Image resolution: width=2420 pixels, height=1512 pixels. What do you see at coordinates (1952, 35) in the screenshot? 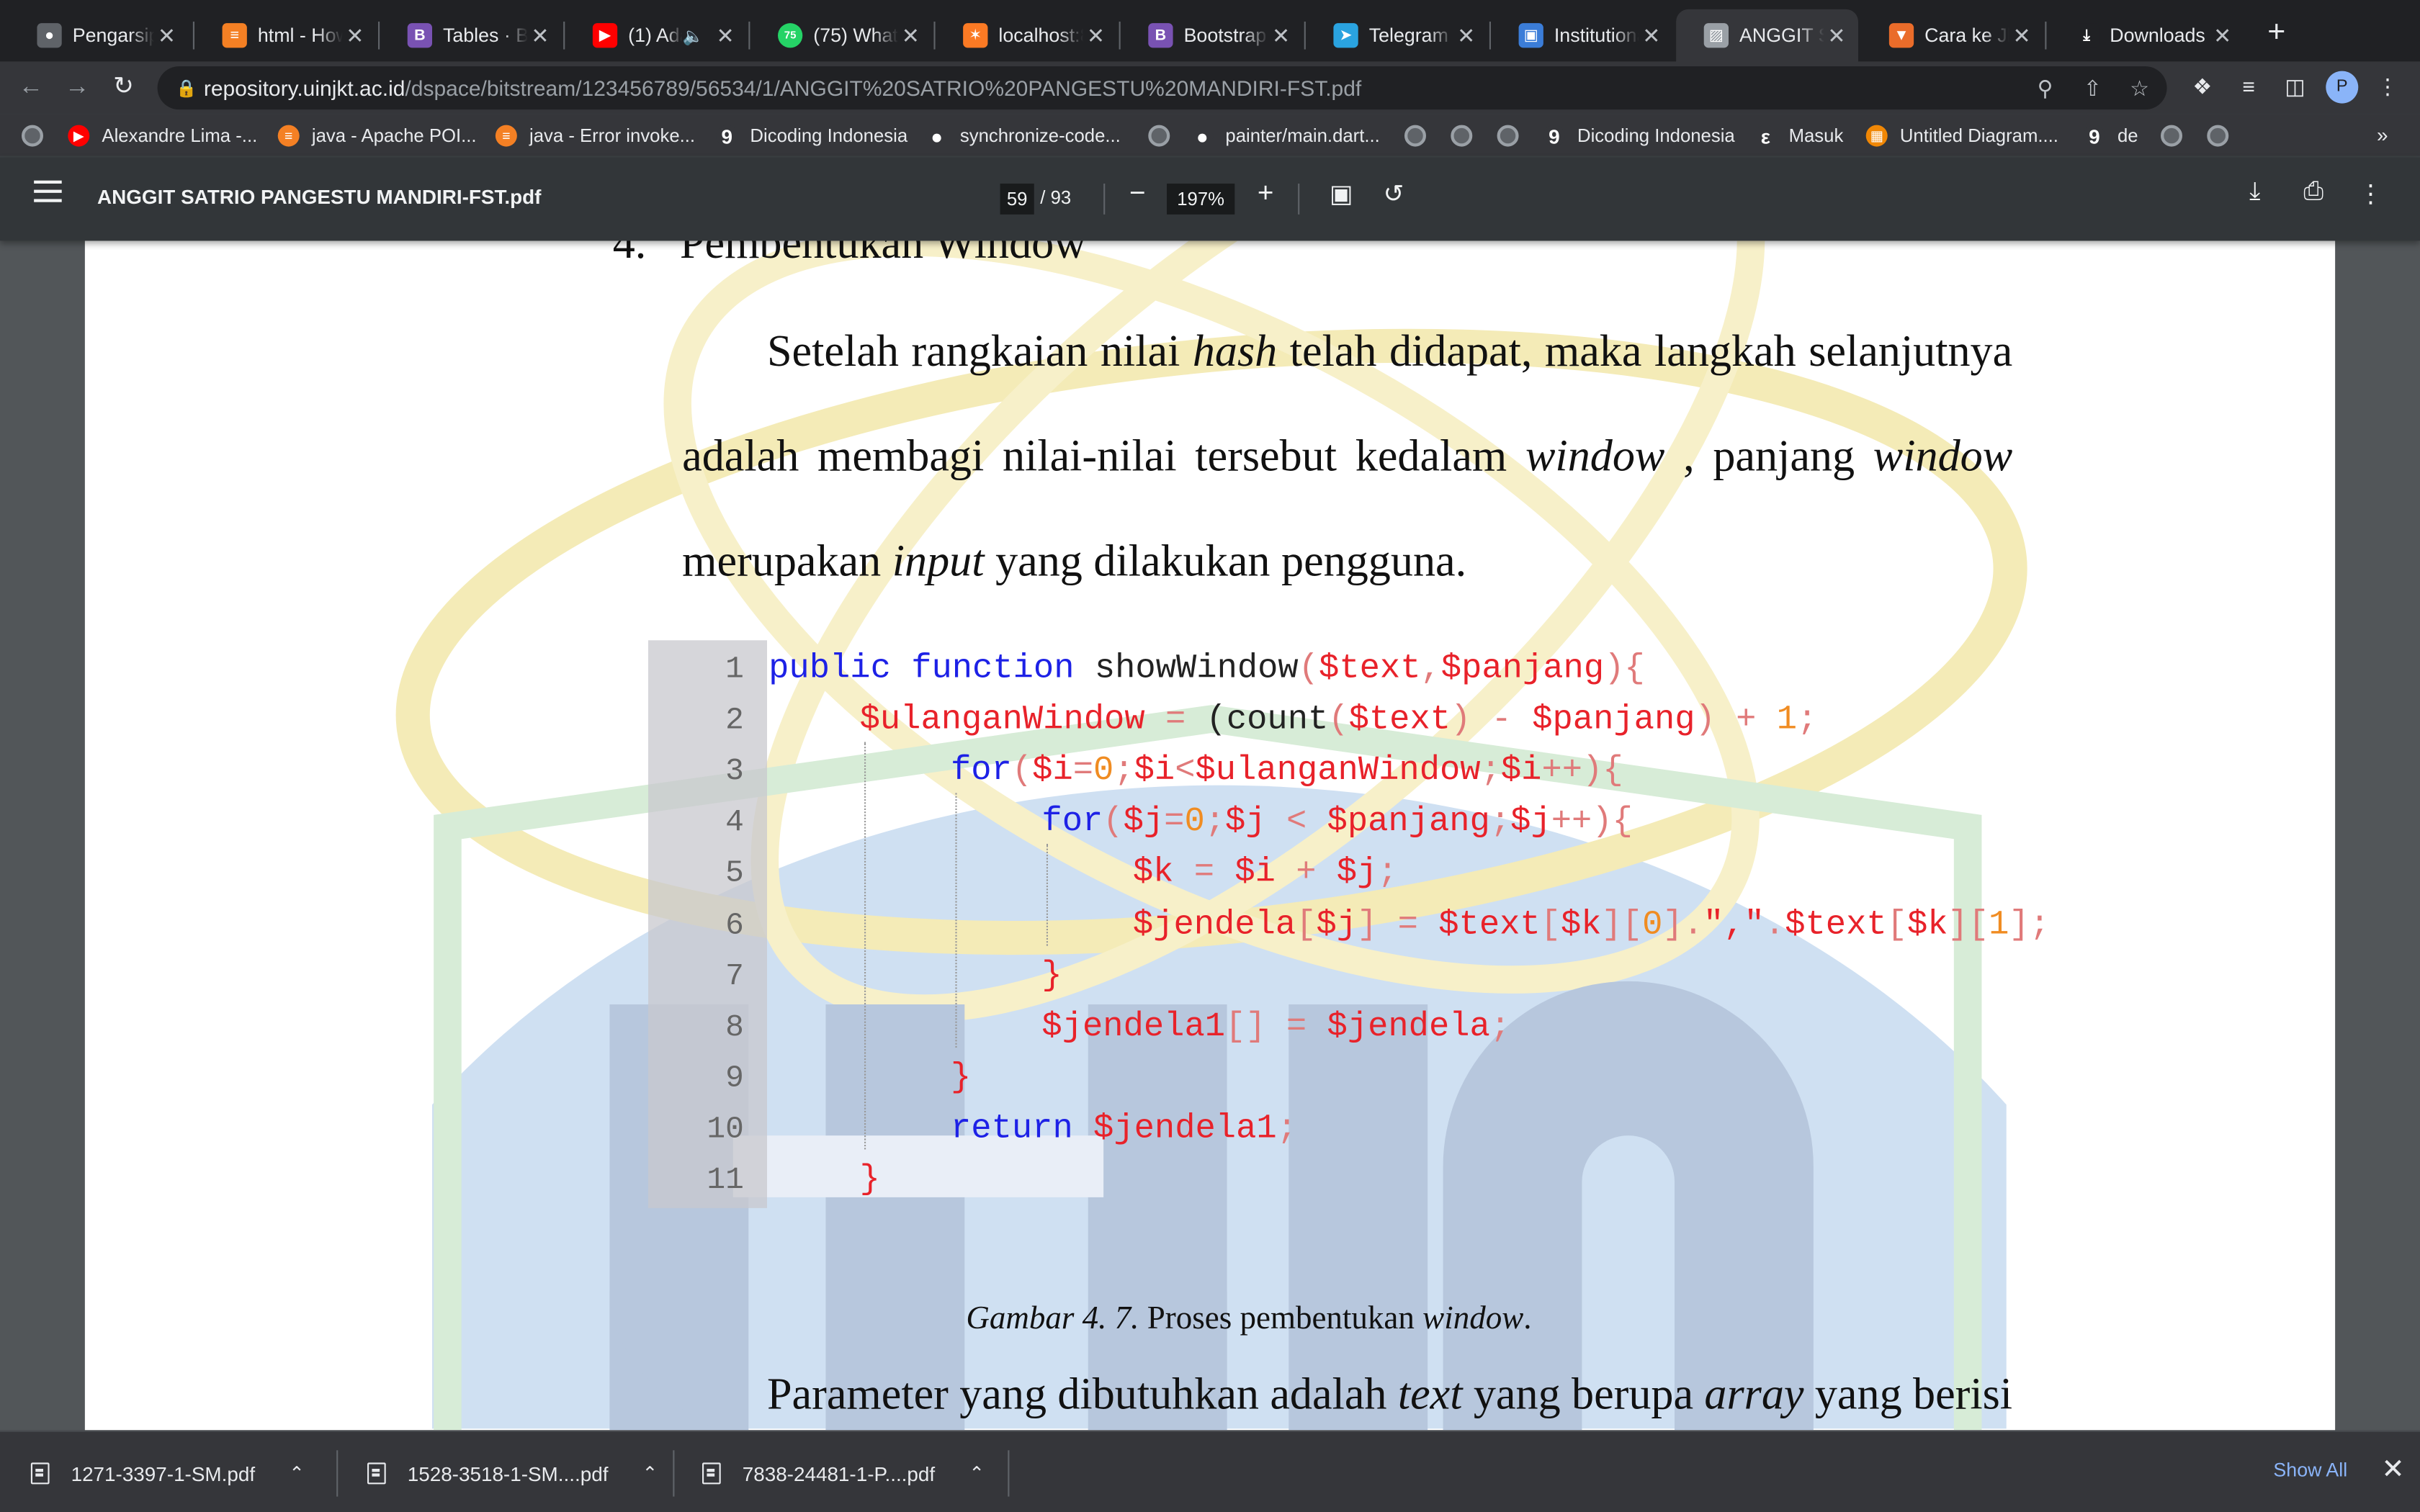
I see `tab-11: ▼ Cara ke Jl K✕` at bounding box center [1952, 35].